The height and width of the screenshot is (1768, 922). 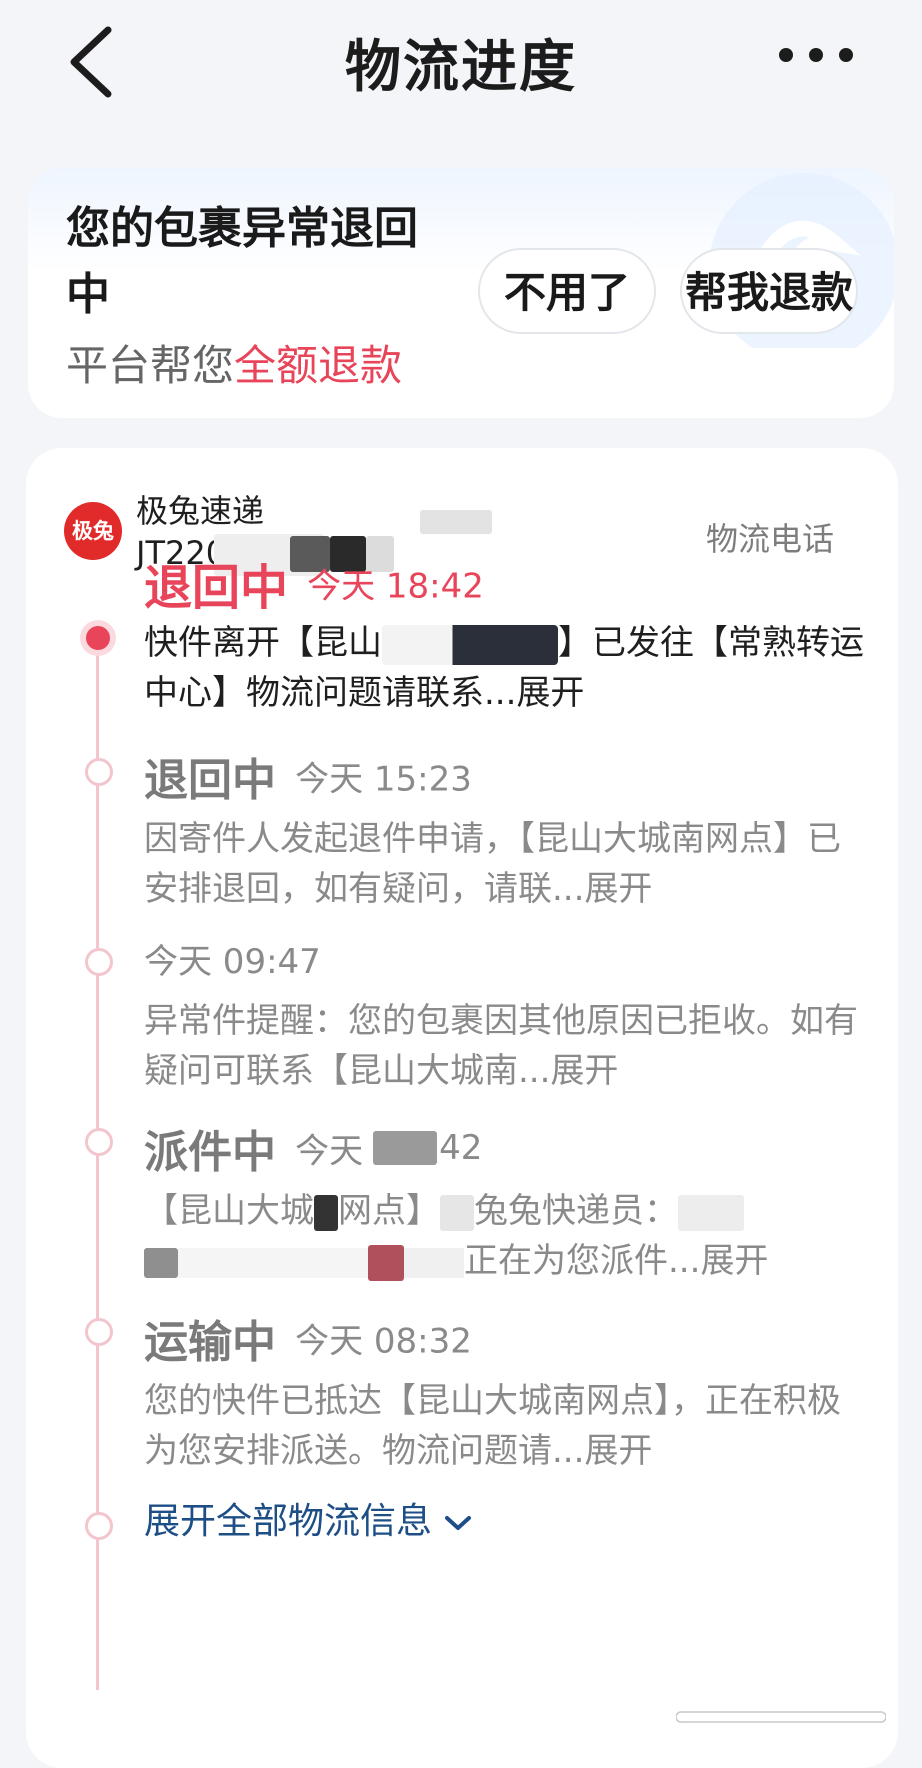 I want to click on refund-banner: 您的包裹异常退回中 平台帮您全额退款 不用了 帮我退款, so click(x=461, y=293).